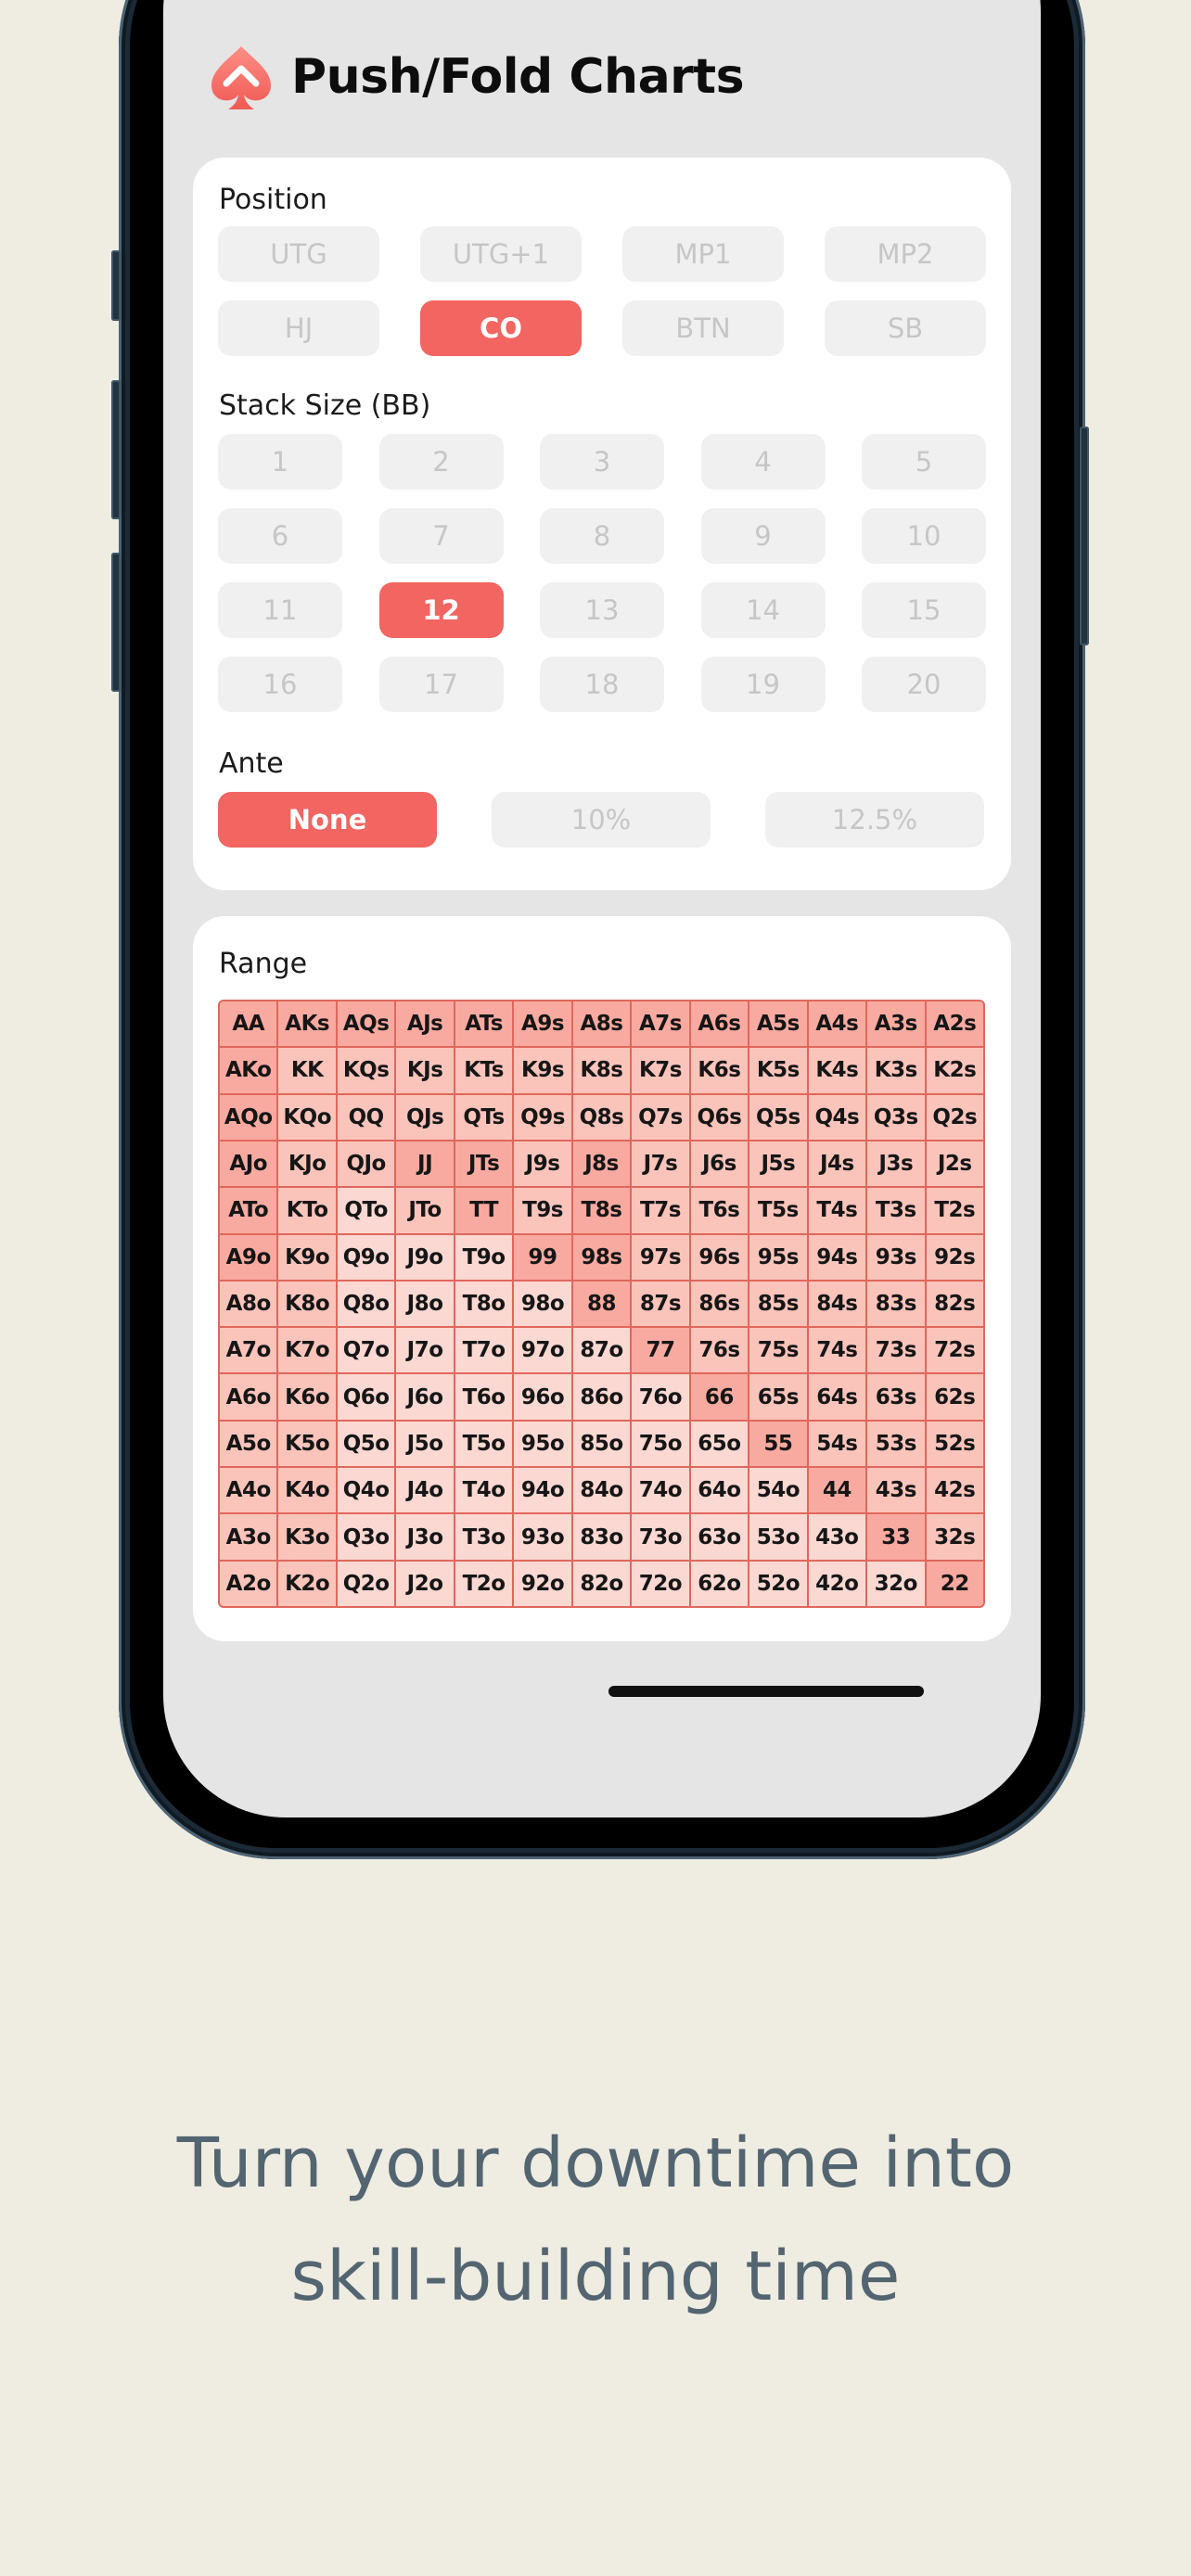 Image resolution: width=1191 pixels, height=2576 pixels. I want to click on range-cell-74o: 74o, so click(660, 1491).